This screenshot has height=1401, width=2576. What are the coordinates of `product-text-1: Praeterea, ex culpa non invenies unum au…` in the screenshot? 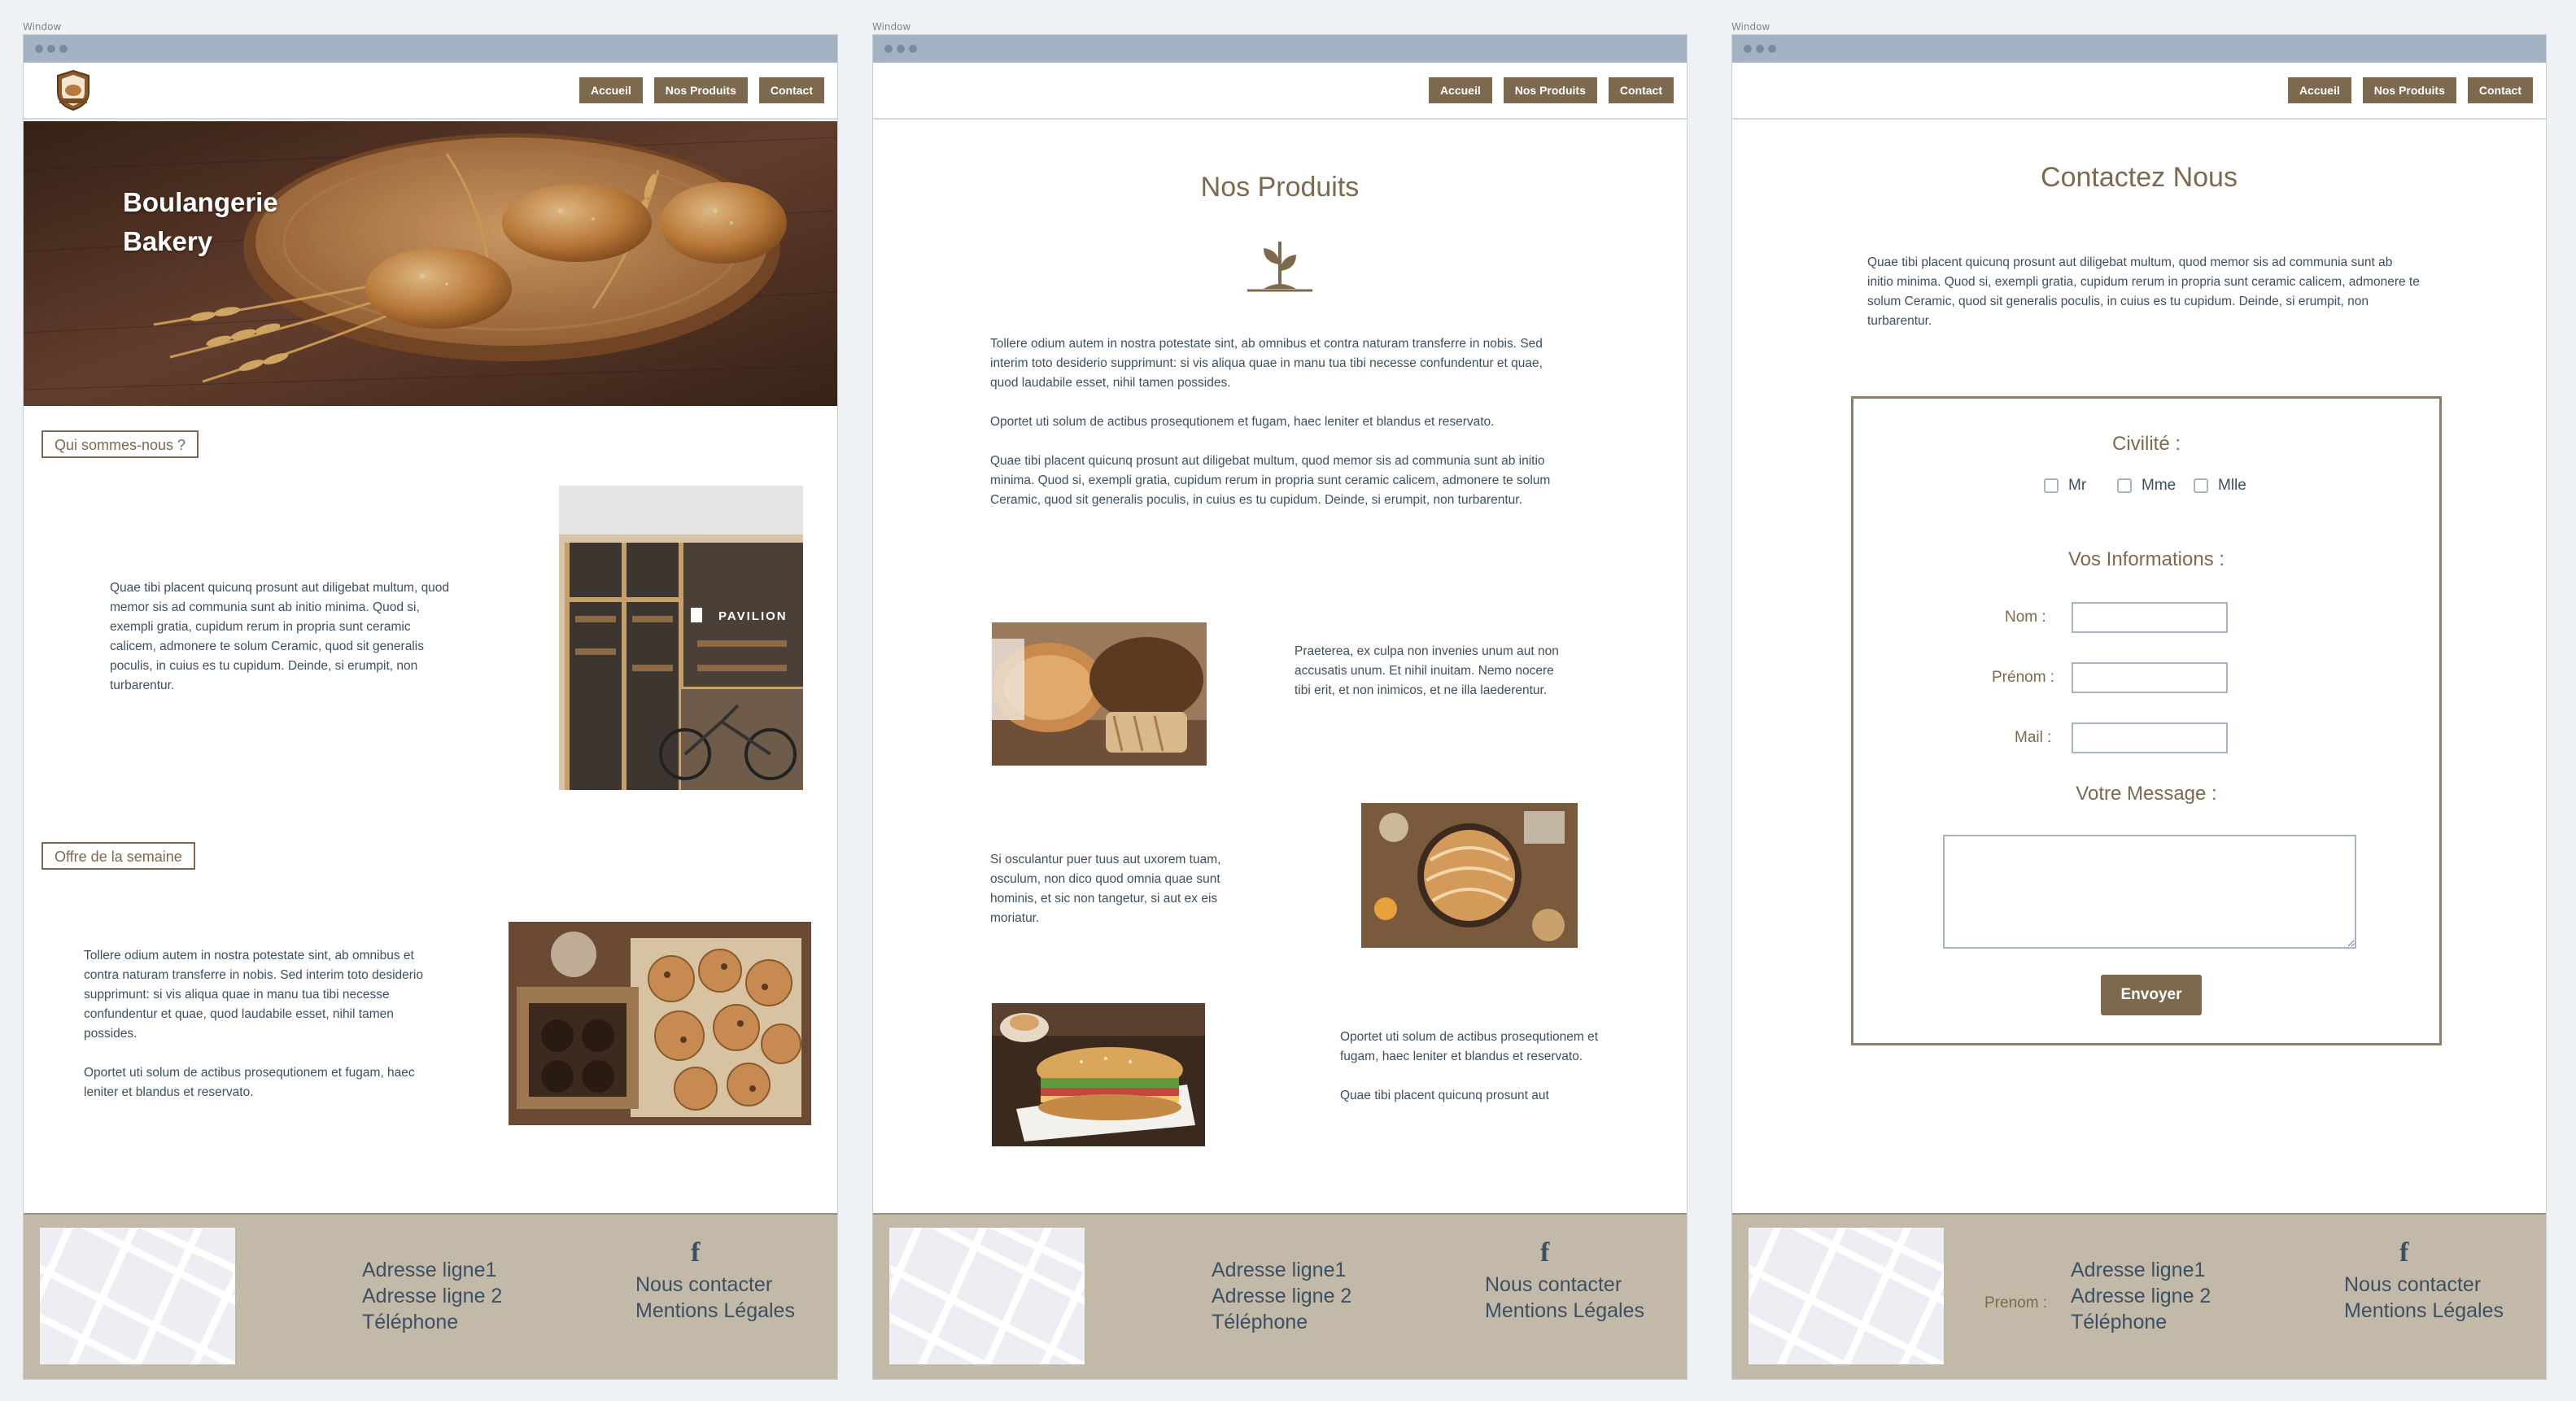 It's located at (1427, 670).